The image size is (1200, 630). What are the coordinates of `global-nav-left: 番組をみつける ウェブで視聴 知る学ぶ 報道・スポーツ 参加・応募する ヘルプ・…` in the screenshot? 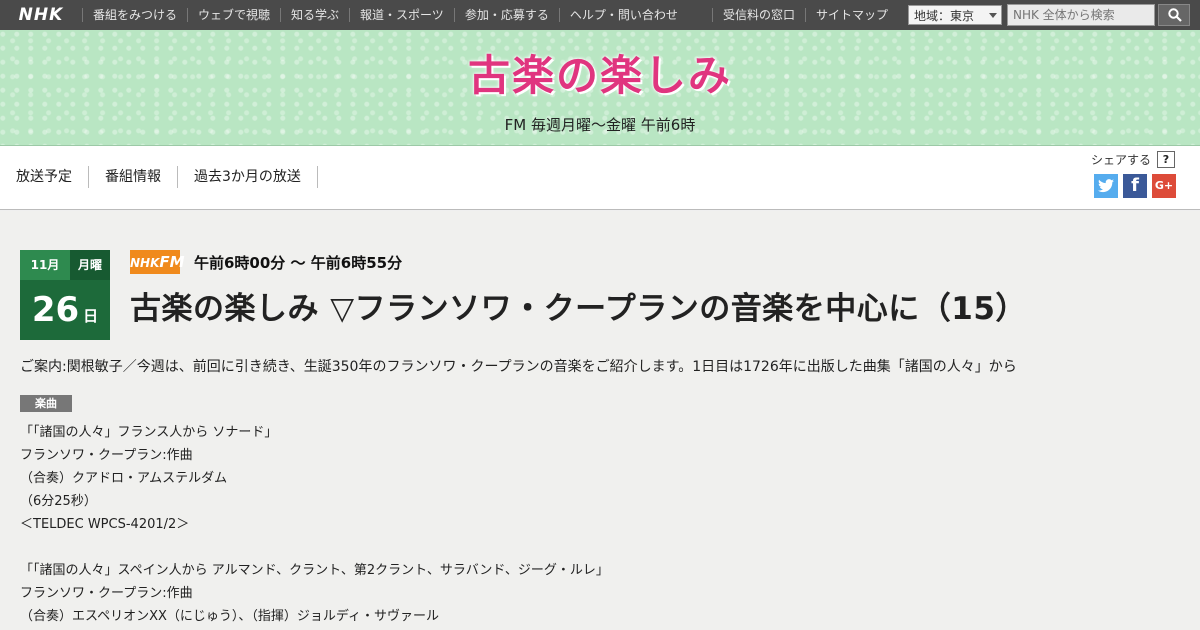 It's located at (385, 15).